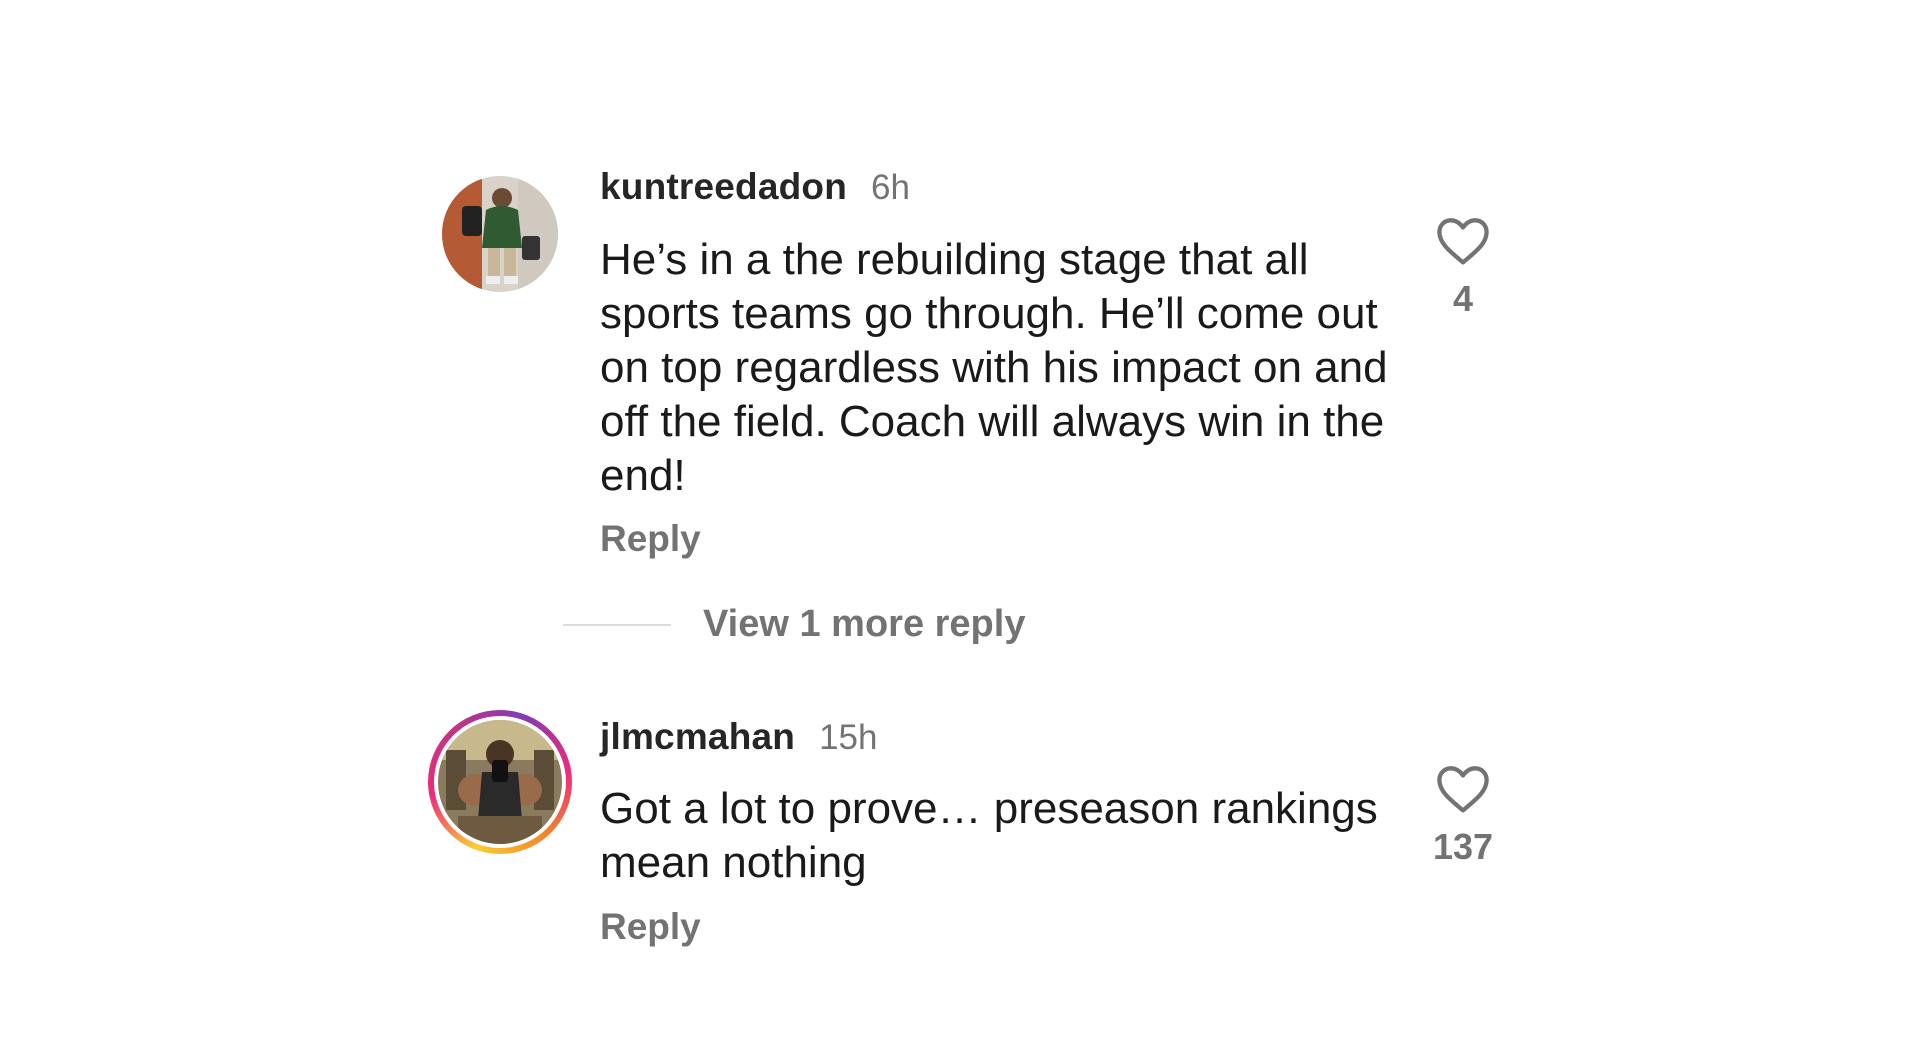 The width and height of the screenshot is (1920, 1056). What do you see at coordinates (617, 624) in the screenshot?
I see `divider-line` at bounding box center [617, 624].